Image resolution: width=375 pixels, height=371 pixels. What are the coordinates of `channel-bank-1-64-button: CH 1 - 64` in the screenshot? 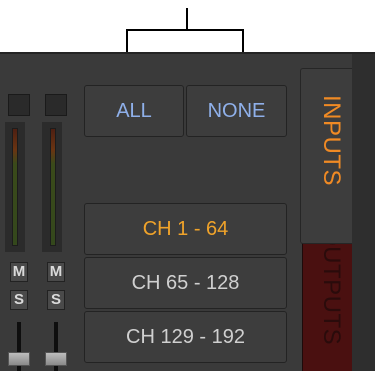 It's located at (185, 229).